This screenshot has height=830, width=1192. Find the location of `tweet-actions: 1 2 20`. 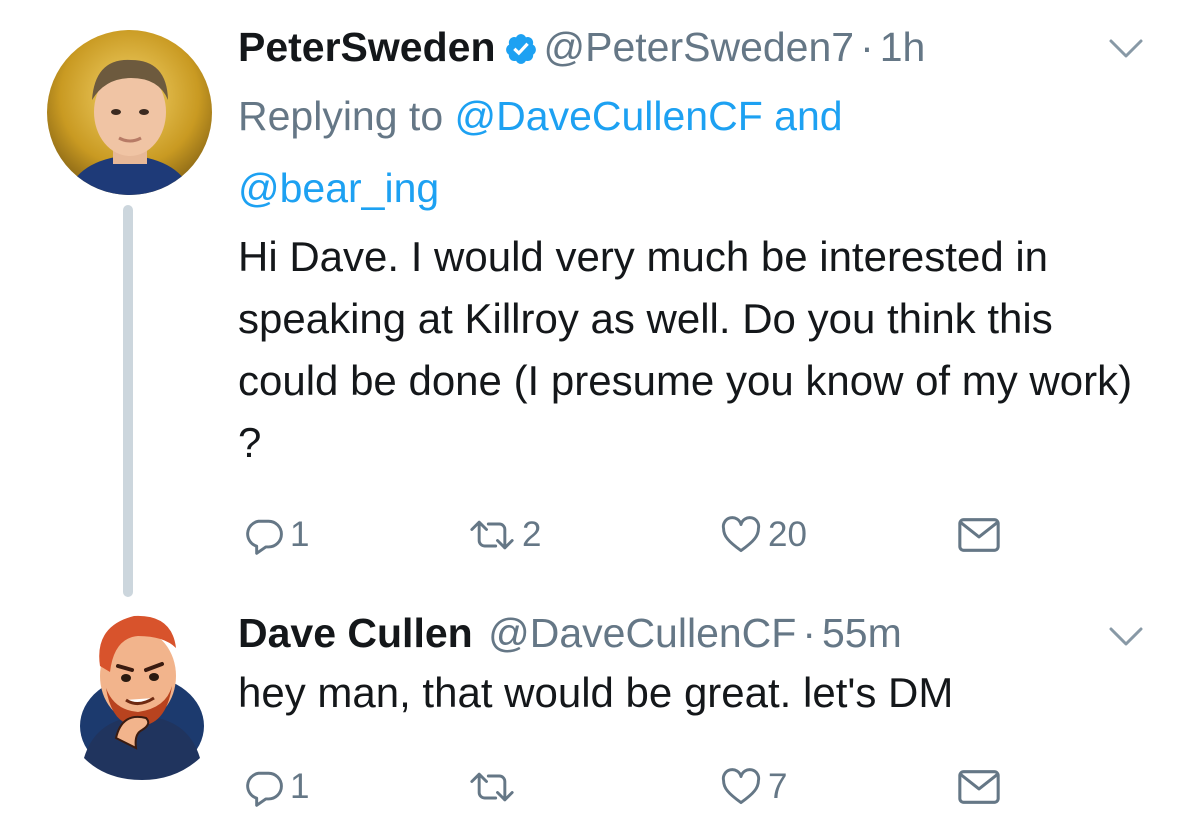

tweet-actions: 1 2 20 is located at coordinates (628, 535).